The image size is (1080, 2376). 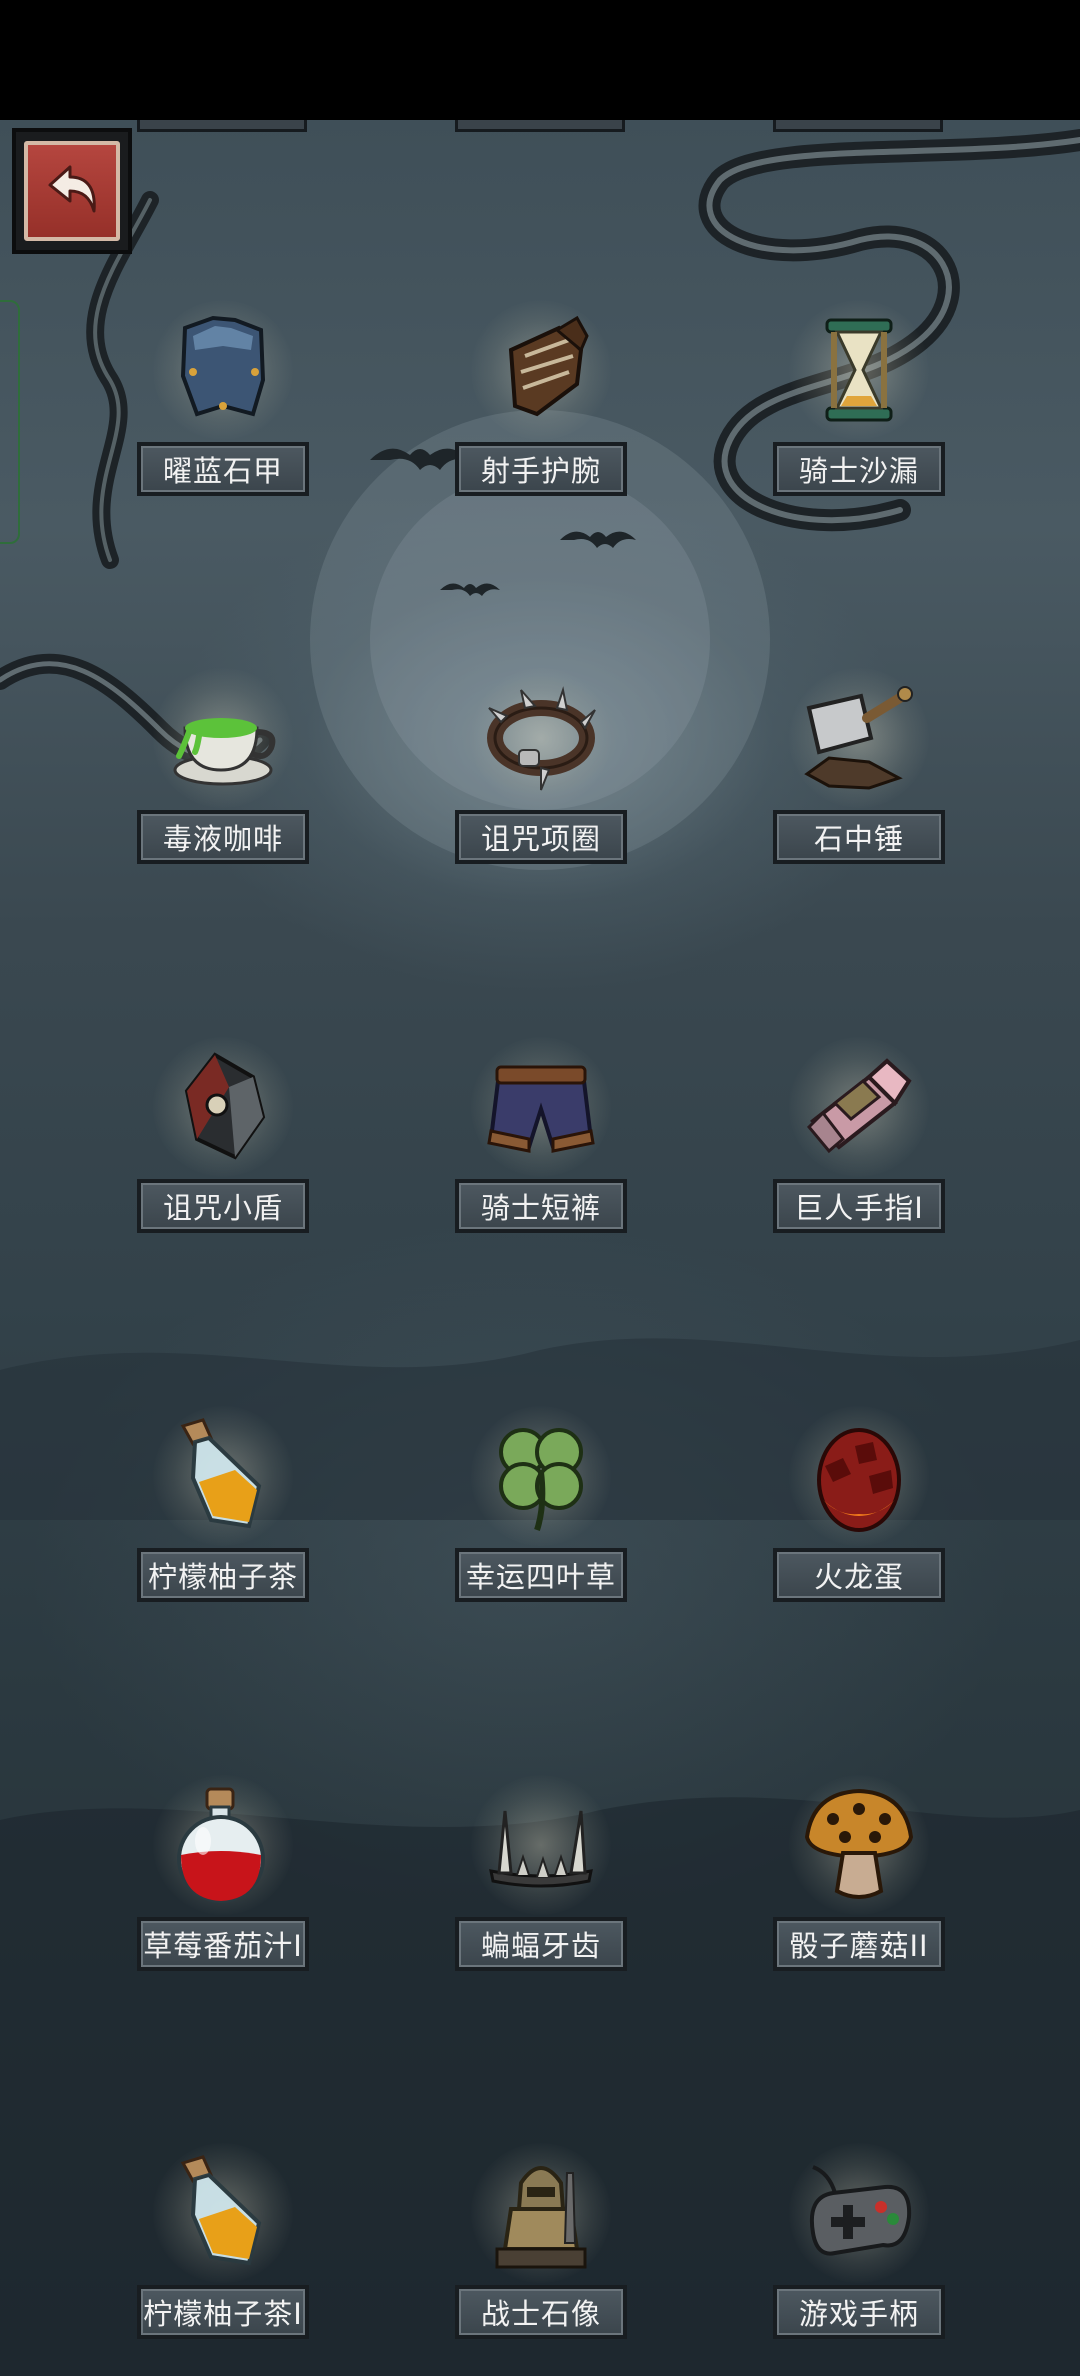 I want to click on item-slot: 草莓番茄汁I, so click(x=223, y=1875).